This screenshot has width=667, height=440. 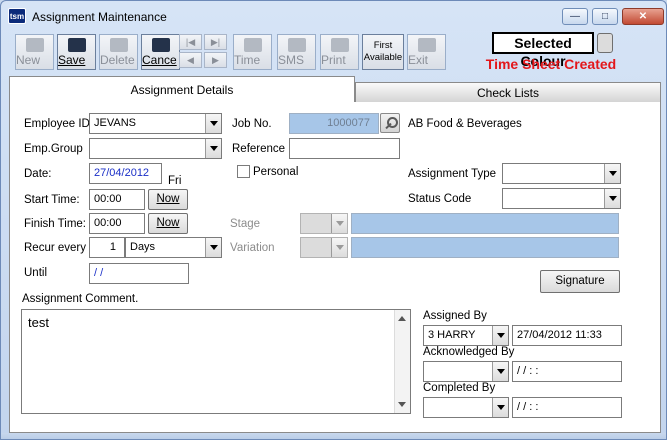 What do you see at coordinates (155, 148) in the screenshot?
I see `emp-group-dropdown` at bounding box center [155, 148].